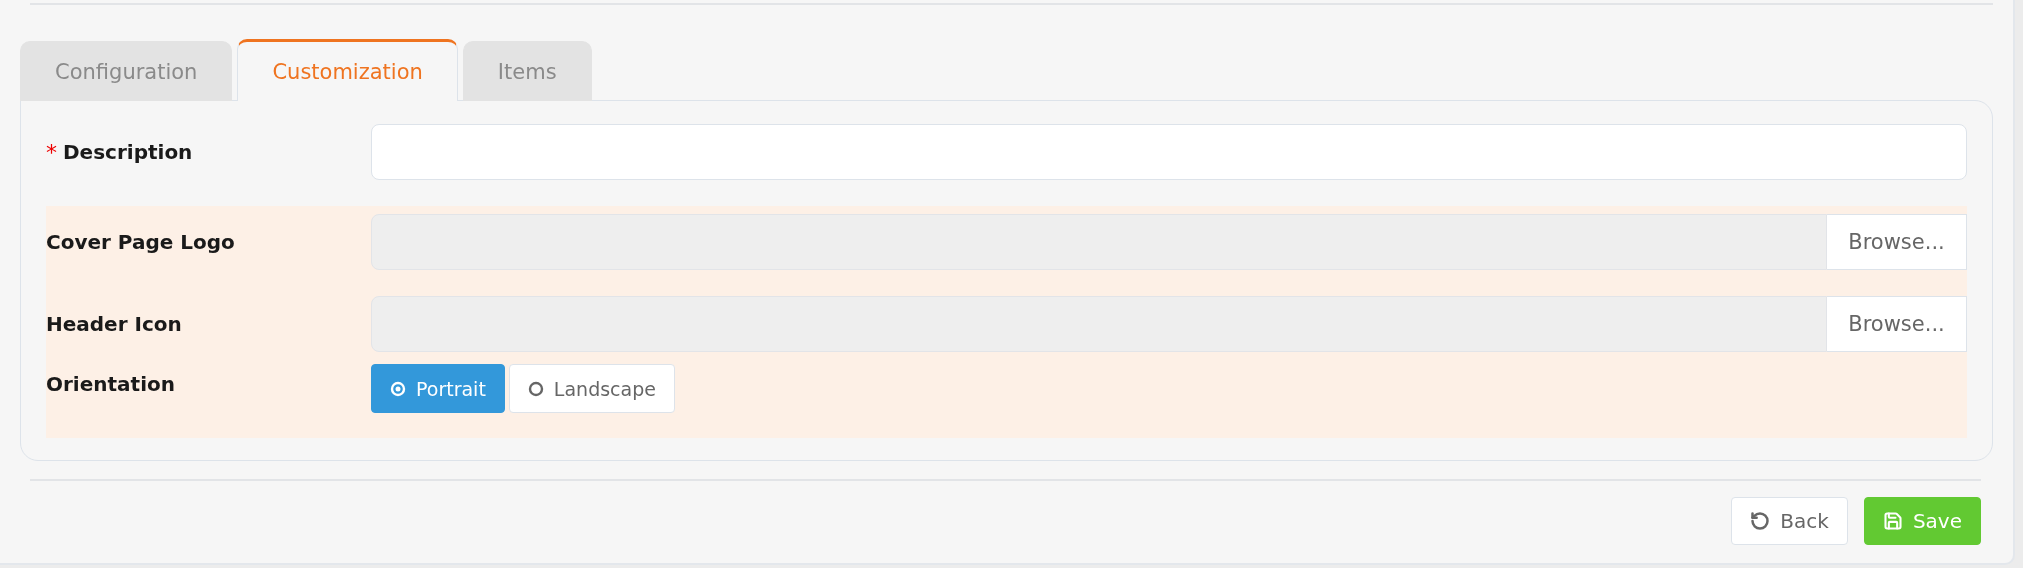 This screenshot has height=568, width=2023. What do you see at coordinates (1789, 521) in the screenshot?
I see `back-button: Back` at bounding box center [1789, 521].